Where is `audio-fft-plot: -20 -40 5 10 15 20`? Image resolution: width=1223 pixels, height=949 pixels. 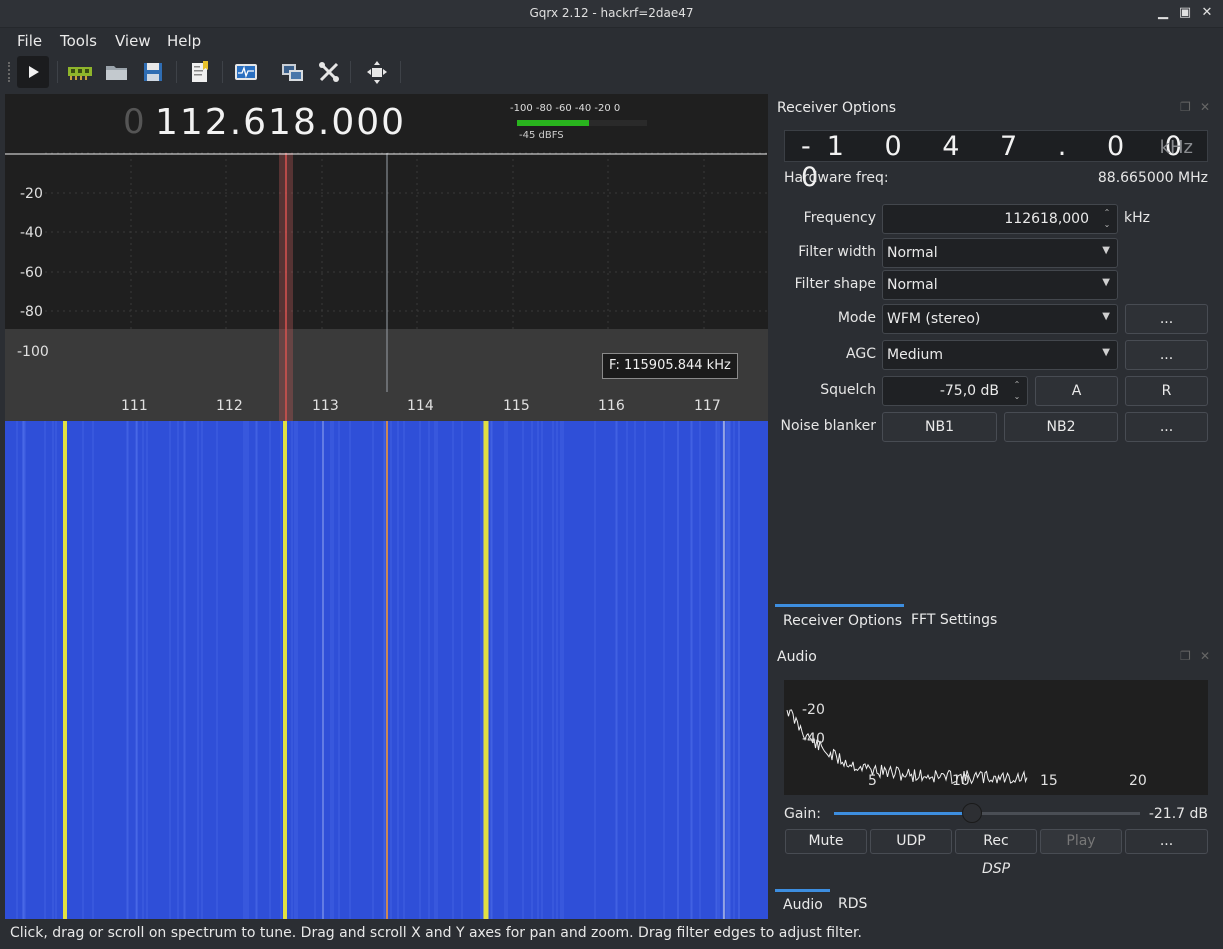
audio-fft-plot: -20 -40 5 10 15 20 is located at coordinates (996, 737).